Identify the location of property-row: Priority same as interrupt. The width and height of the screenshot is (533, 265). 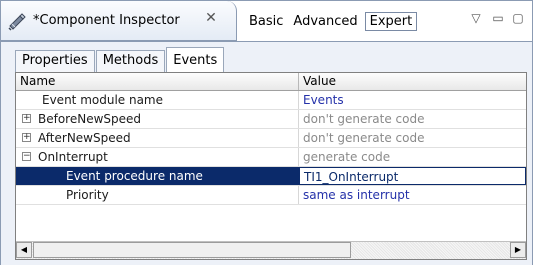
(271, 195).